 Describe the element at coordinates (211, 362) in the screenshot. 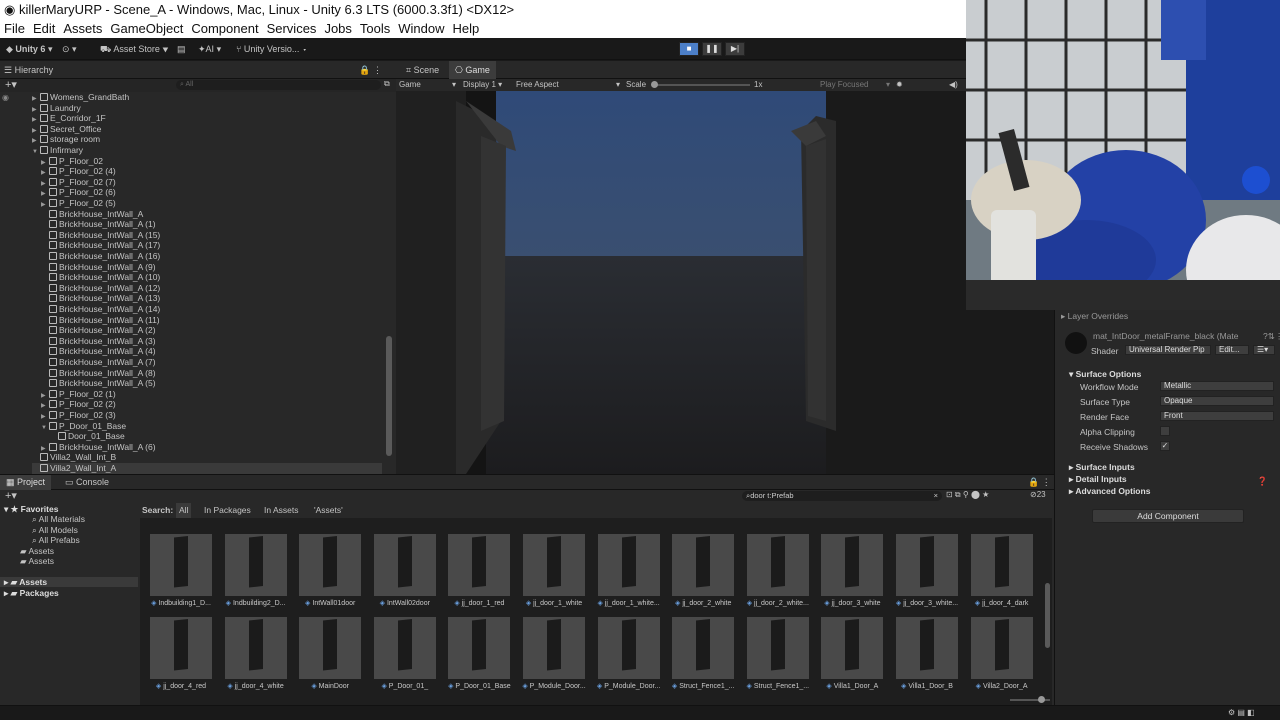

I see `hierarchy-item: BrickHouse_IntWall_A (7)` at that location.